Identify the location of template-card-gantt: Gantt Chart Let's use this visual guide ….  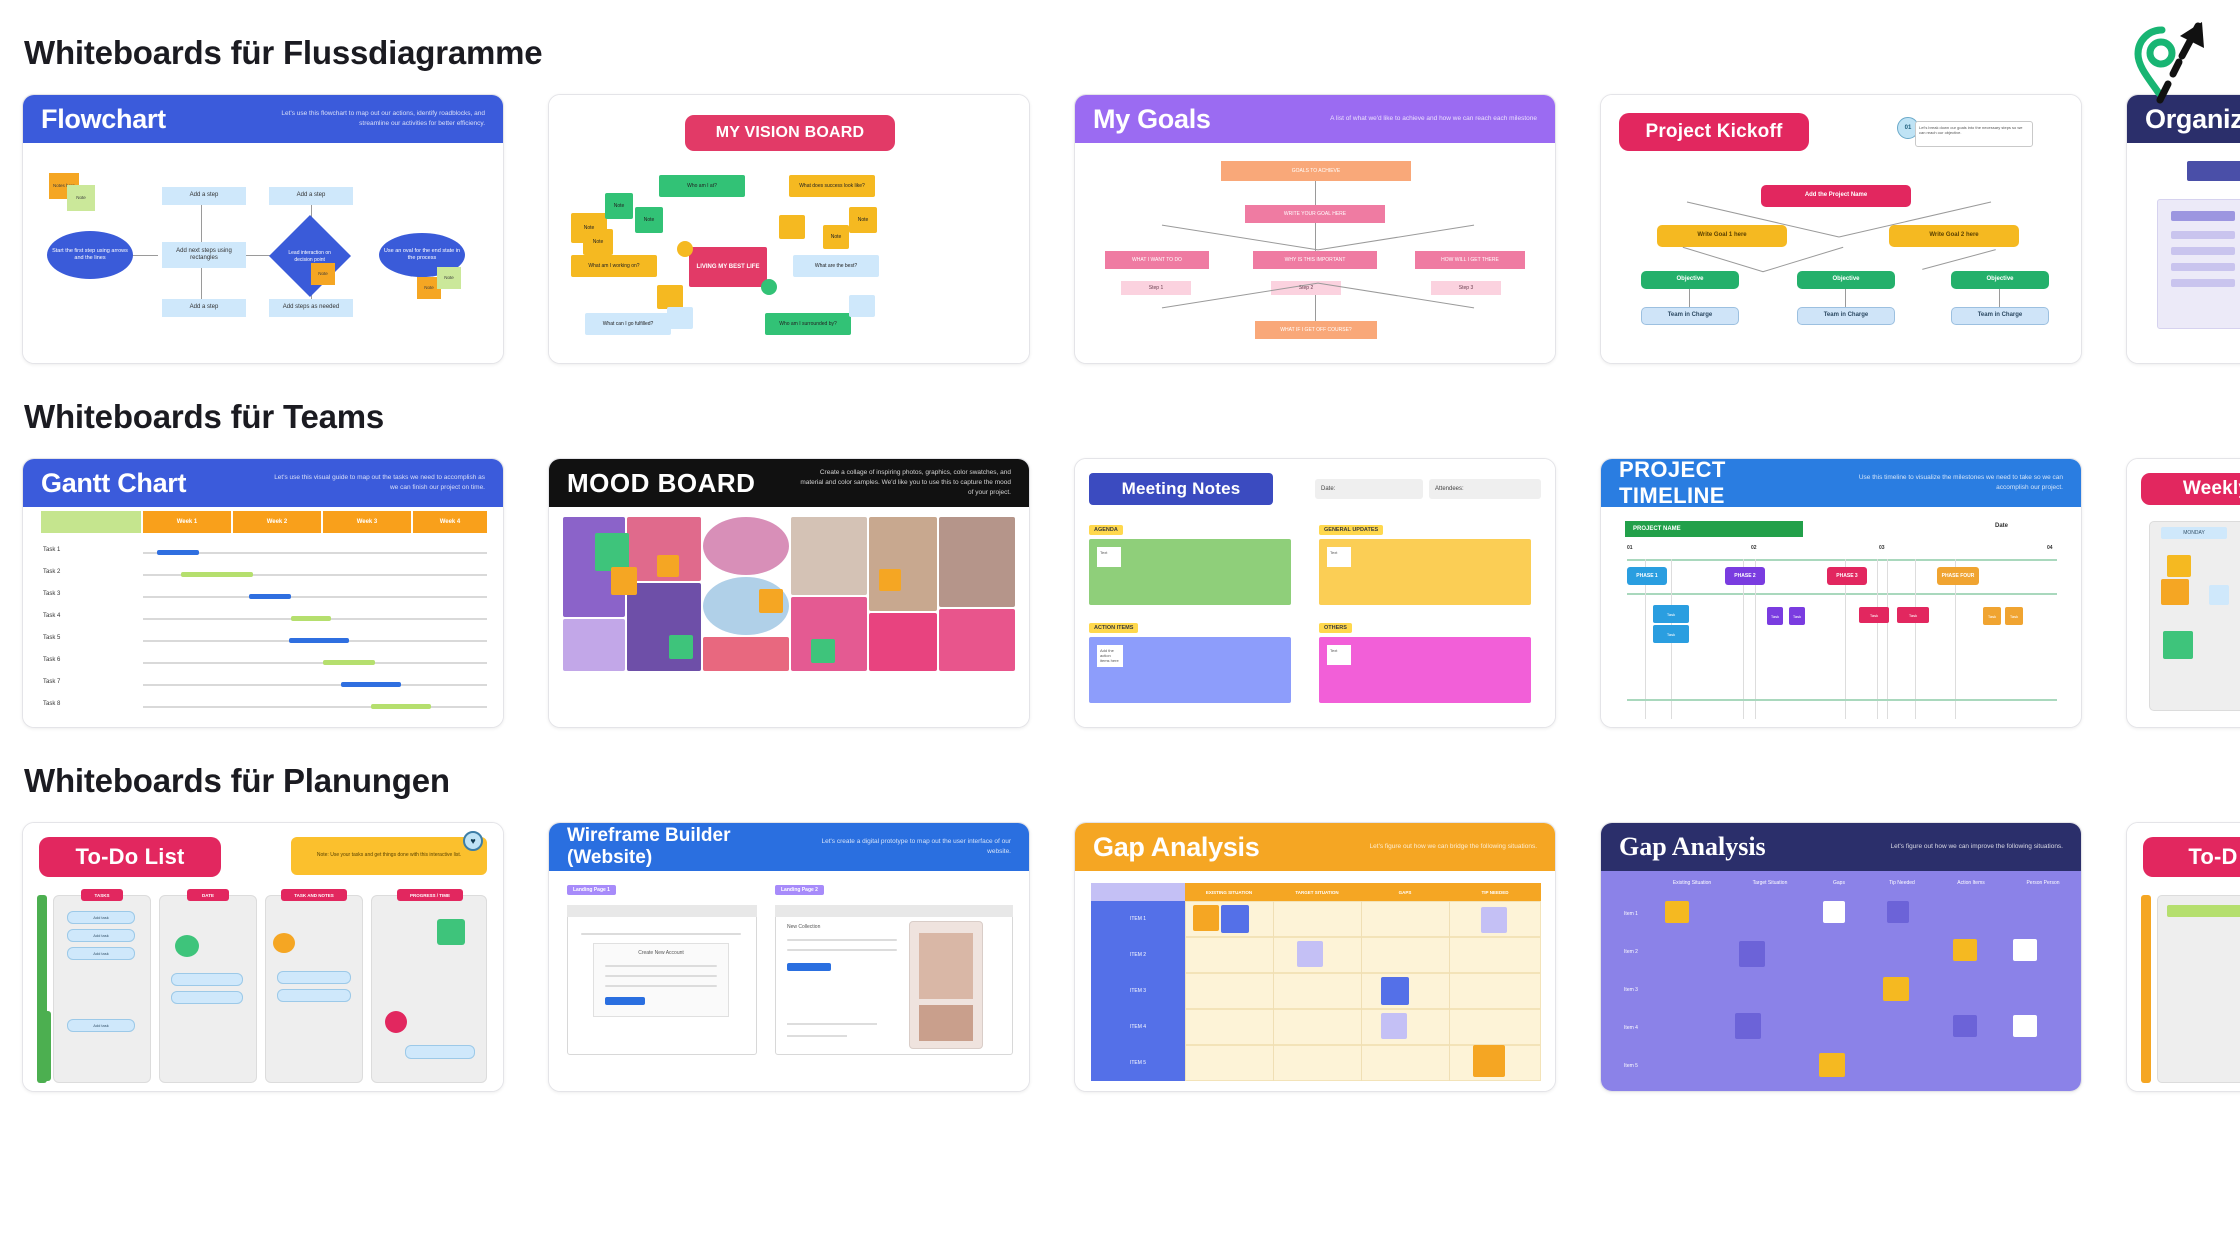
(263, 593).